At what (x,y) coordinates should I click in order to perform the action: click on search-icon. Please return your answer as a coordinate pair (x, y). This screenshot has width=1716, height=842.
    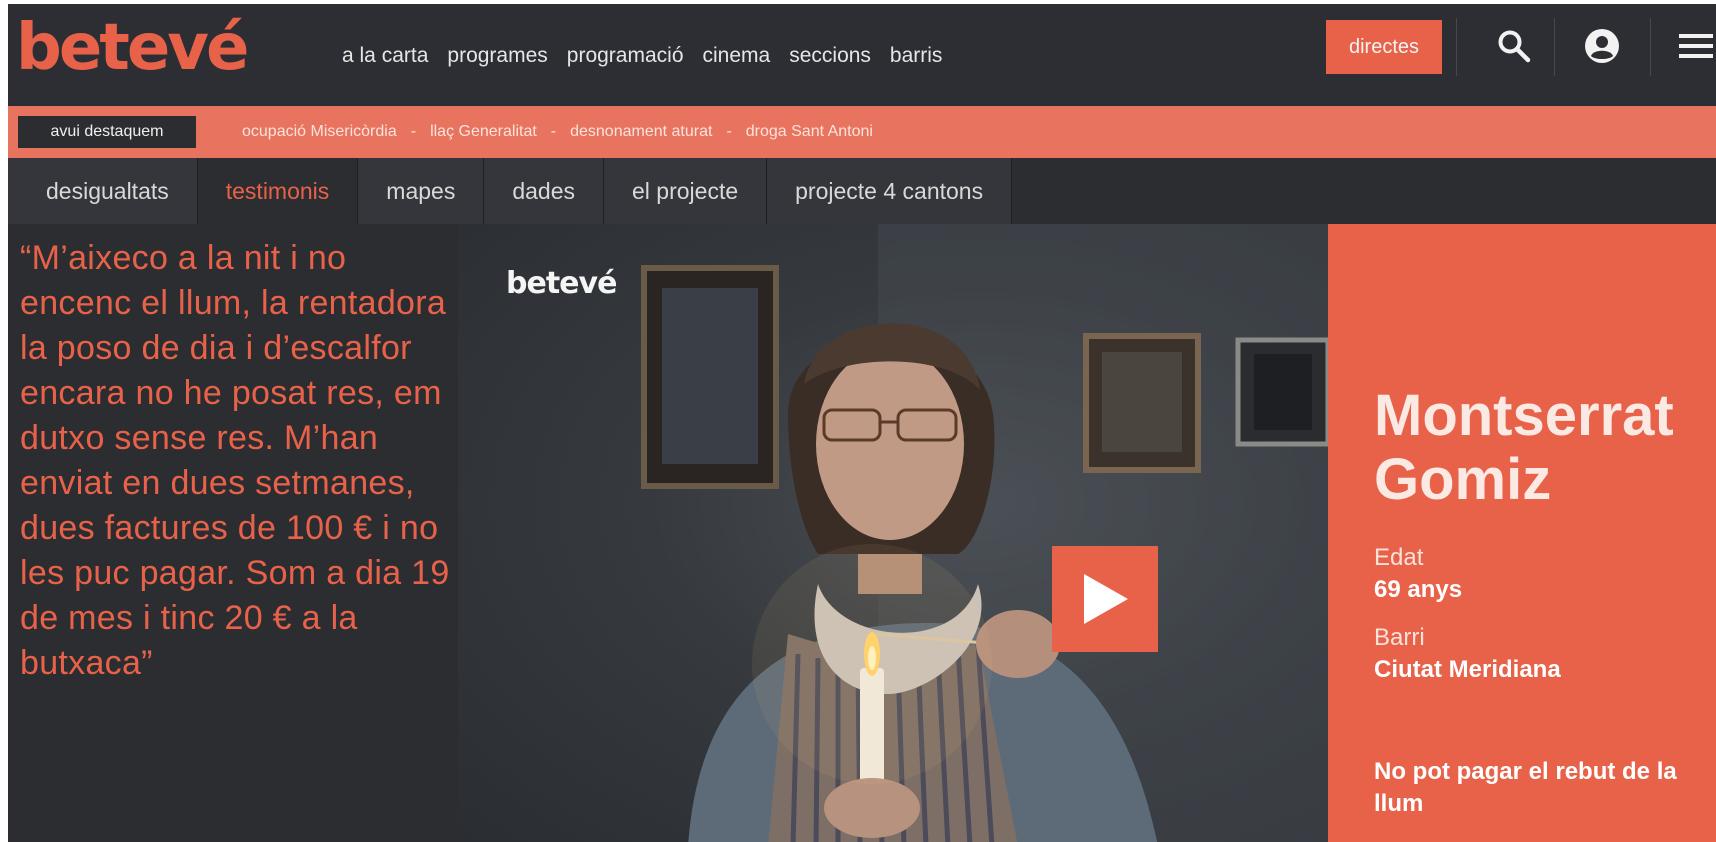
    Looking at the image, I should click on (1514, 46).